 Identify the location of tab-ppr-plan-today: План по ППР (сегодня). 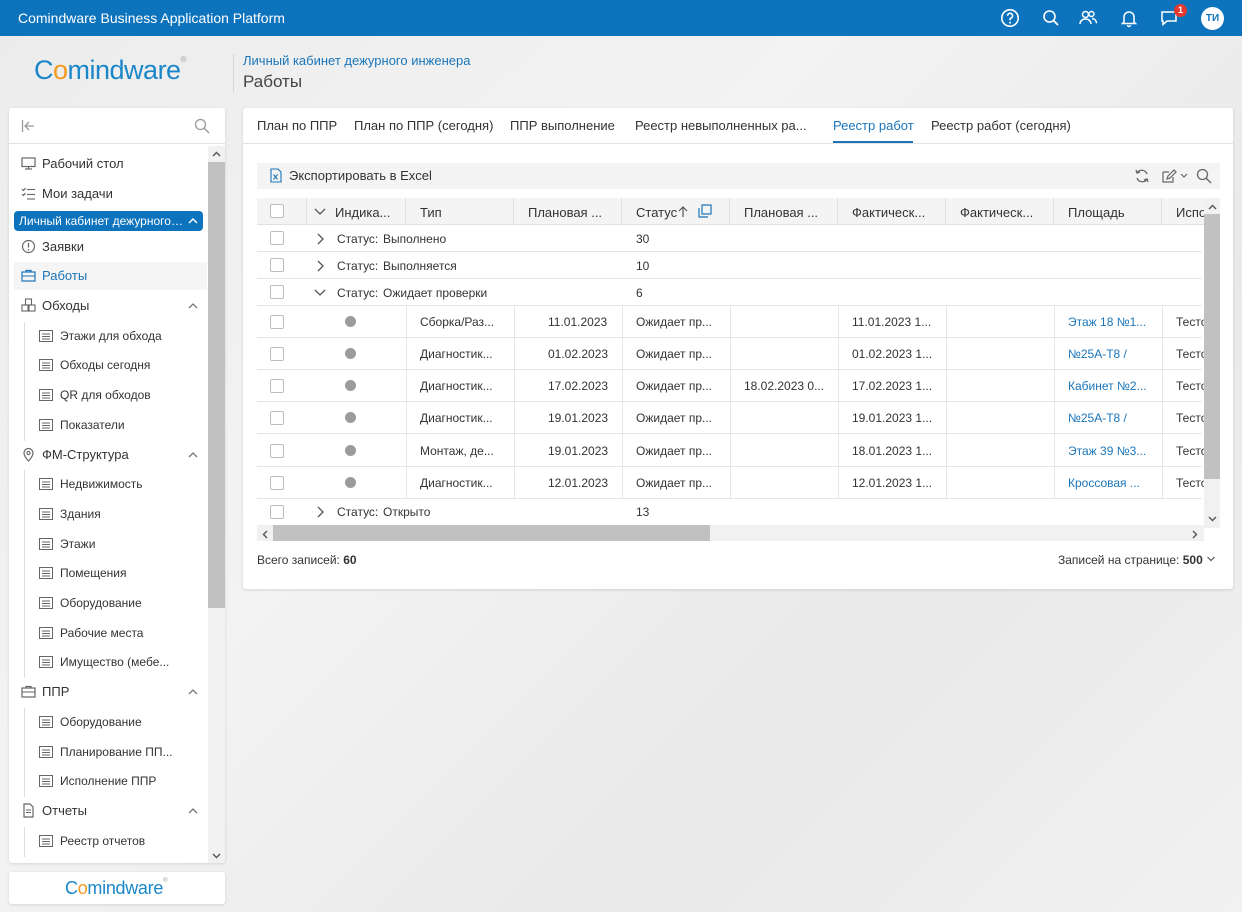
(423, 125).